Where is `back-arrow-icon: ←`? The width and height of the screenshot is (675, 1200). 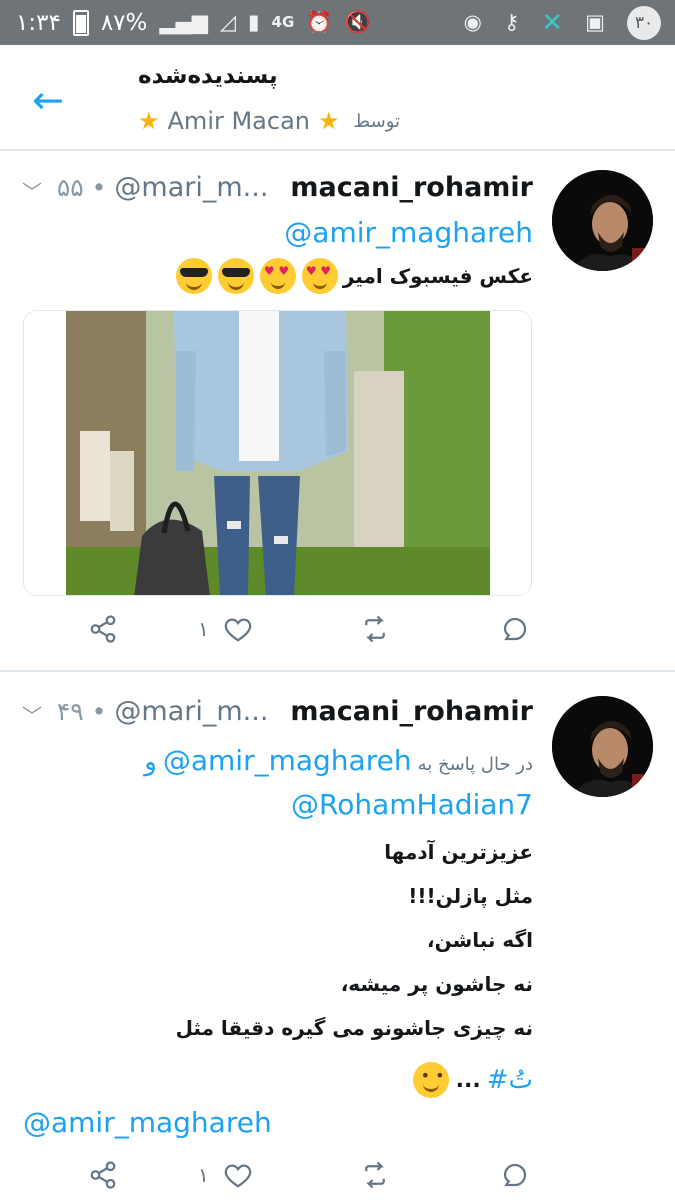 back-arrow-icon: ← is located at coordinates (48, 100).